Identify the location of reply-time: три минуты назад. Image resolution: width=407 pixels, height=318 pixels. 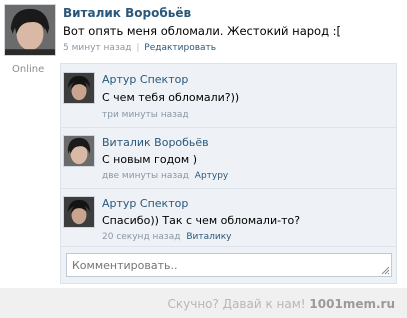
(145, 115).